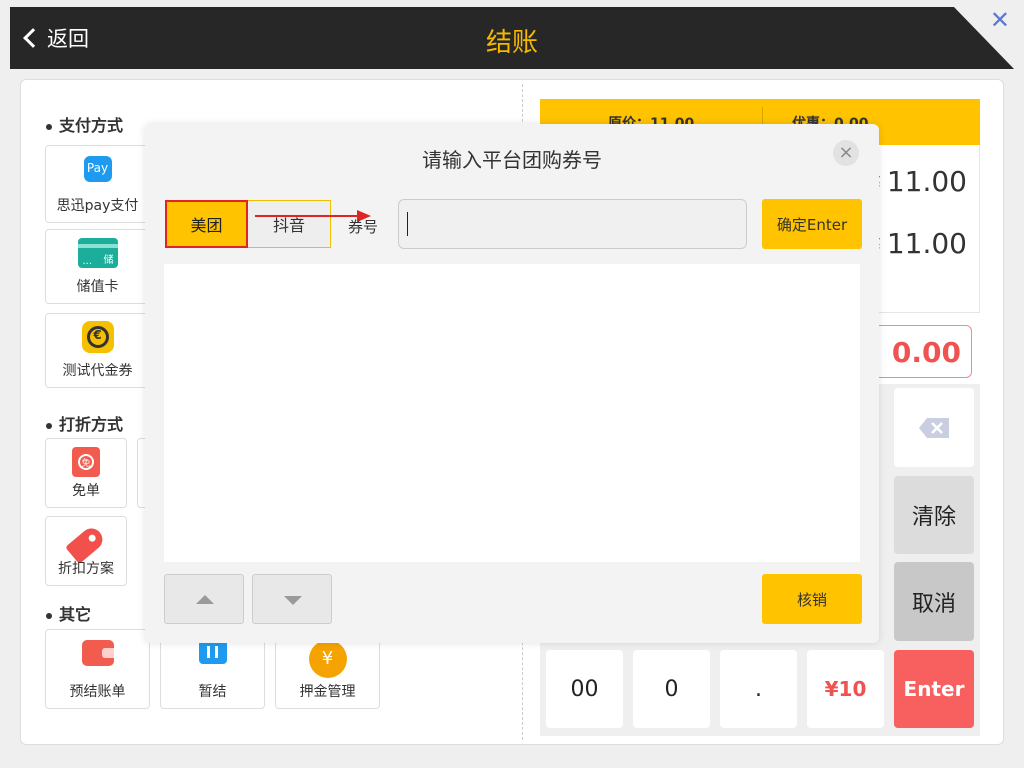 The width and height of the screenshot is (1024, 768). I want to click on free-order-icon: 免, so click(86, 462).